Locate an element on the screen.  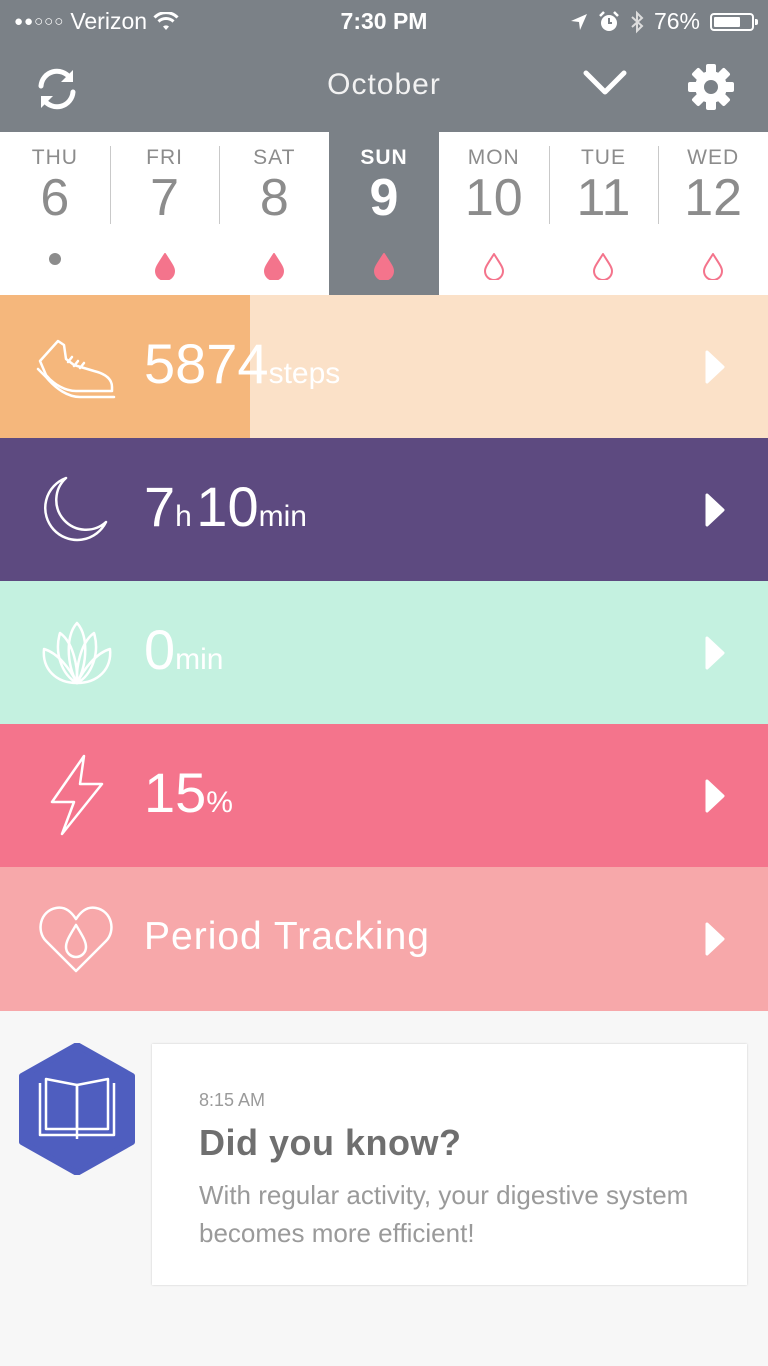
meditation-row: 0min is located at coordinates (384, 652).